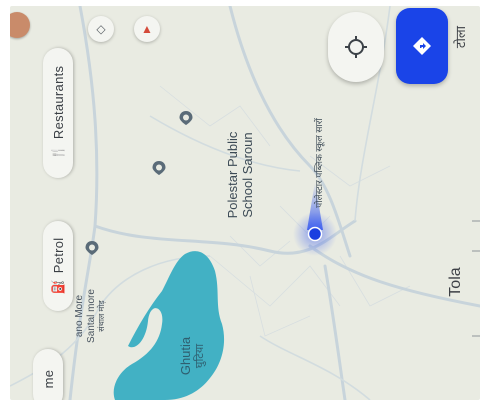  Describe the element at coordinates (462, 37) in the screenshot. I see `top-right-place-label: टोला` at that location.